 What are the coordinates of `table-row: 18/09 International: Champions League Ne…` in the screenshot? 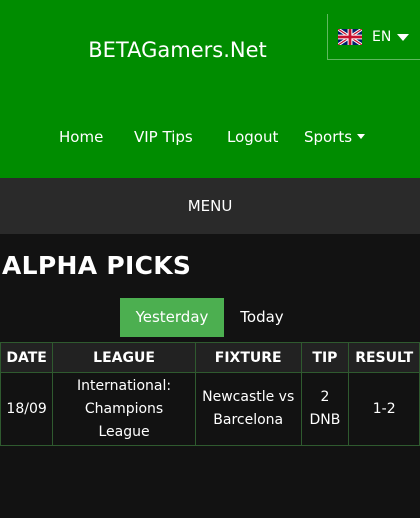 It's located at (210, 409).